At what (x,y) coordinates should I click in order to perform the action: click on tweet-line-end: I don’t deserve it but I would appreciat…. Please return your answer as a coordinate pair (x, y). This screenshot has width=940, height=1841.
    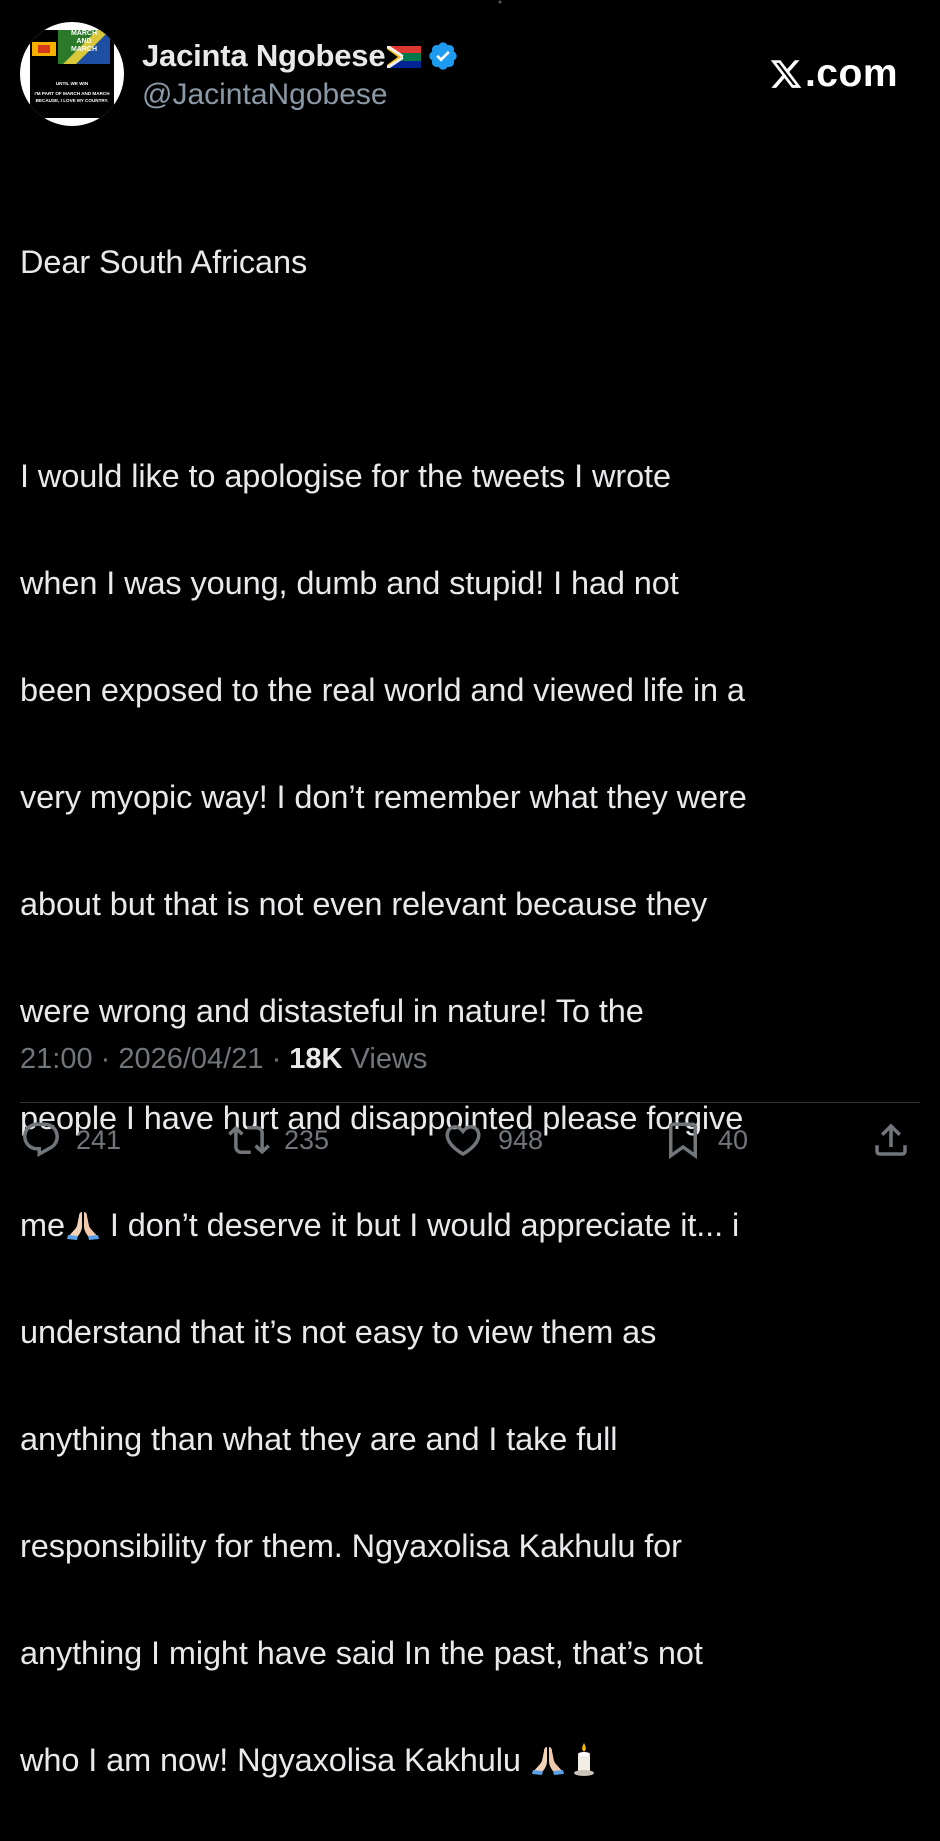
    Looking at the image, I should click on (420, 1224).